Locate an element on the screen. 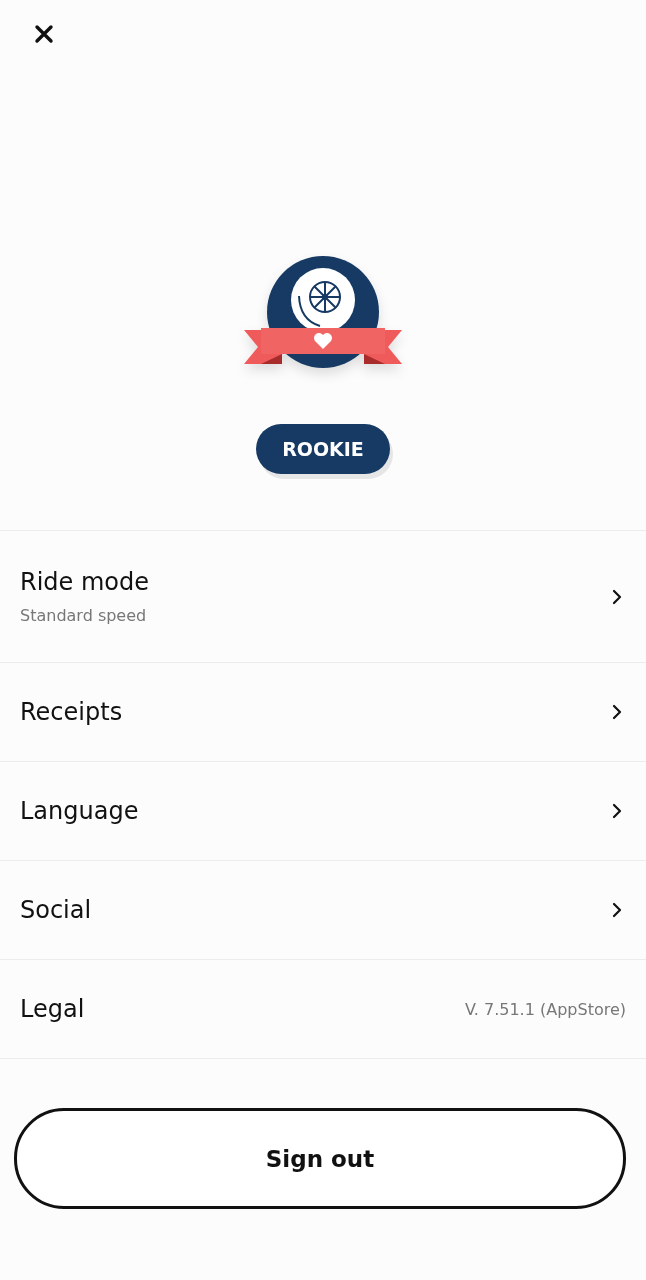 Image resolution: width=646 pixels, height=1280 pixels. close-icon is located at coordinates (44, 34).